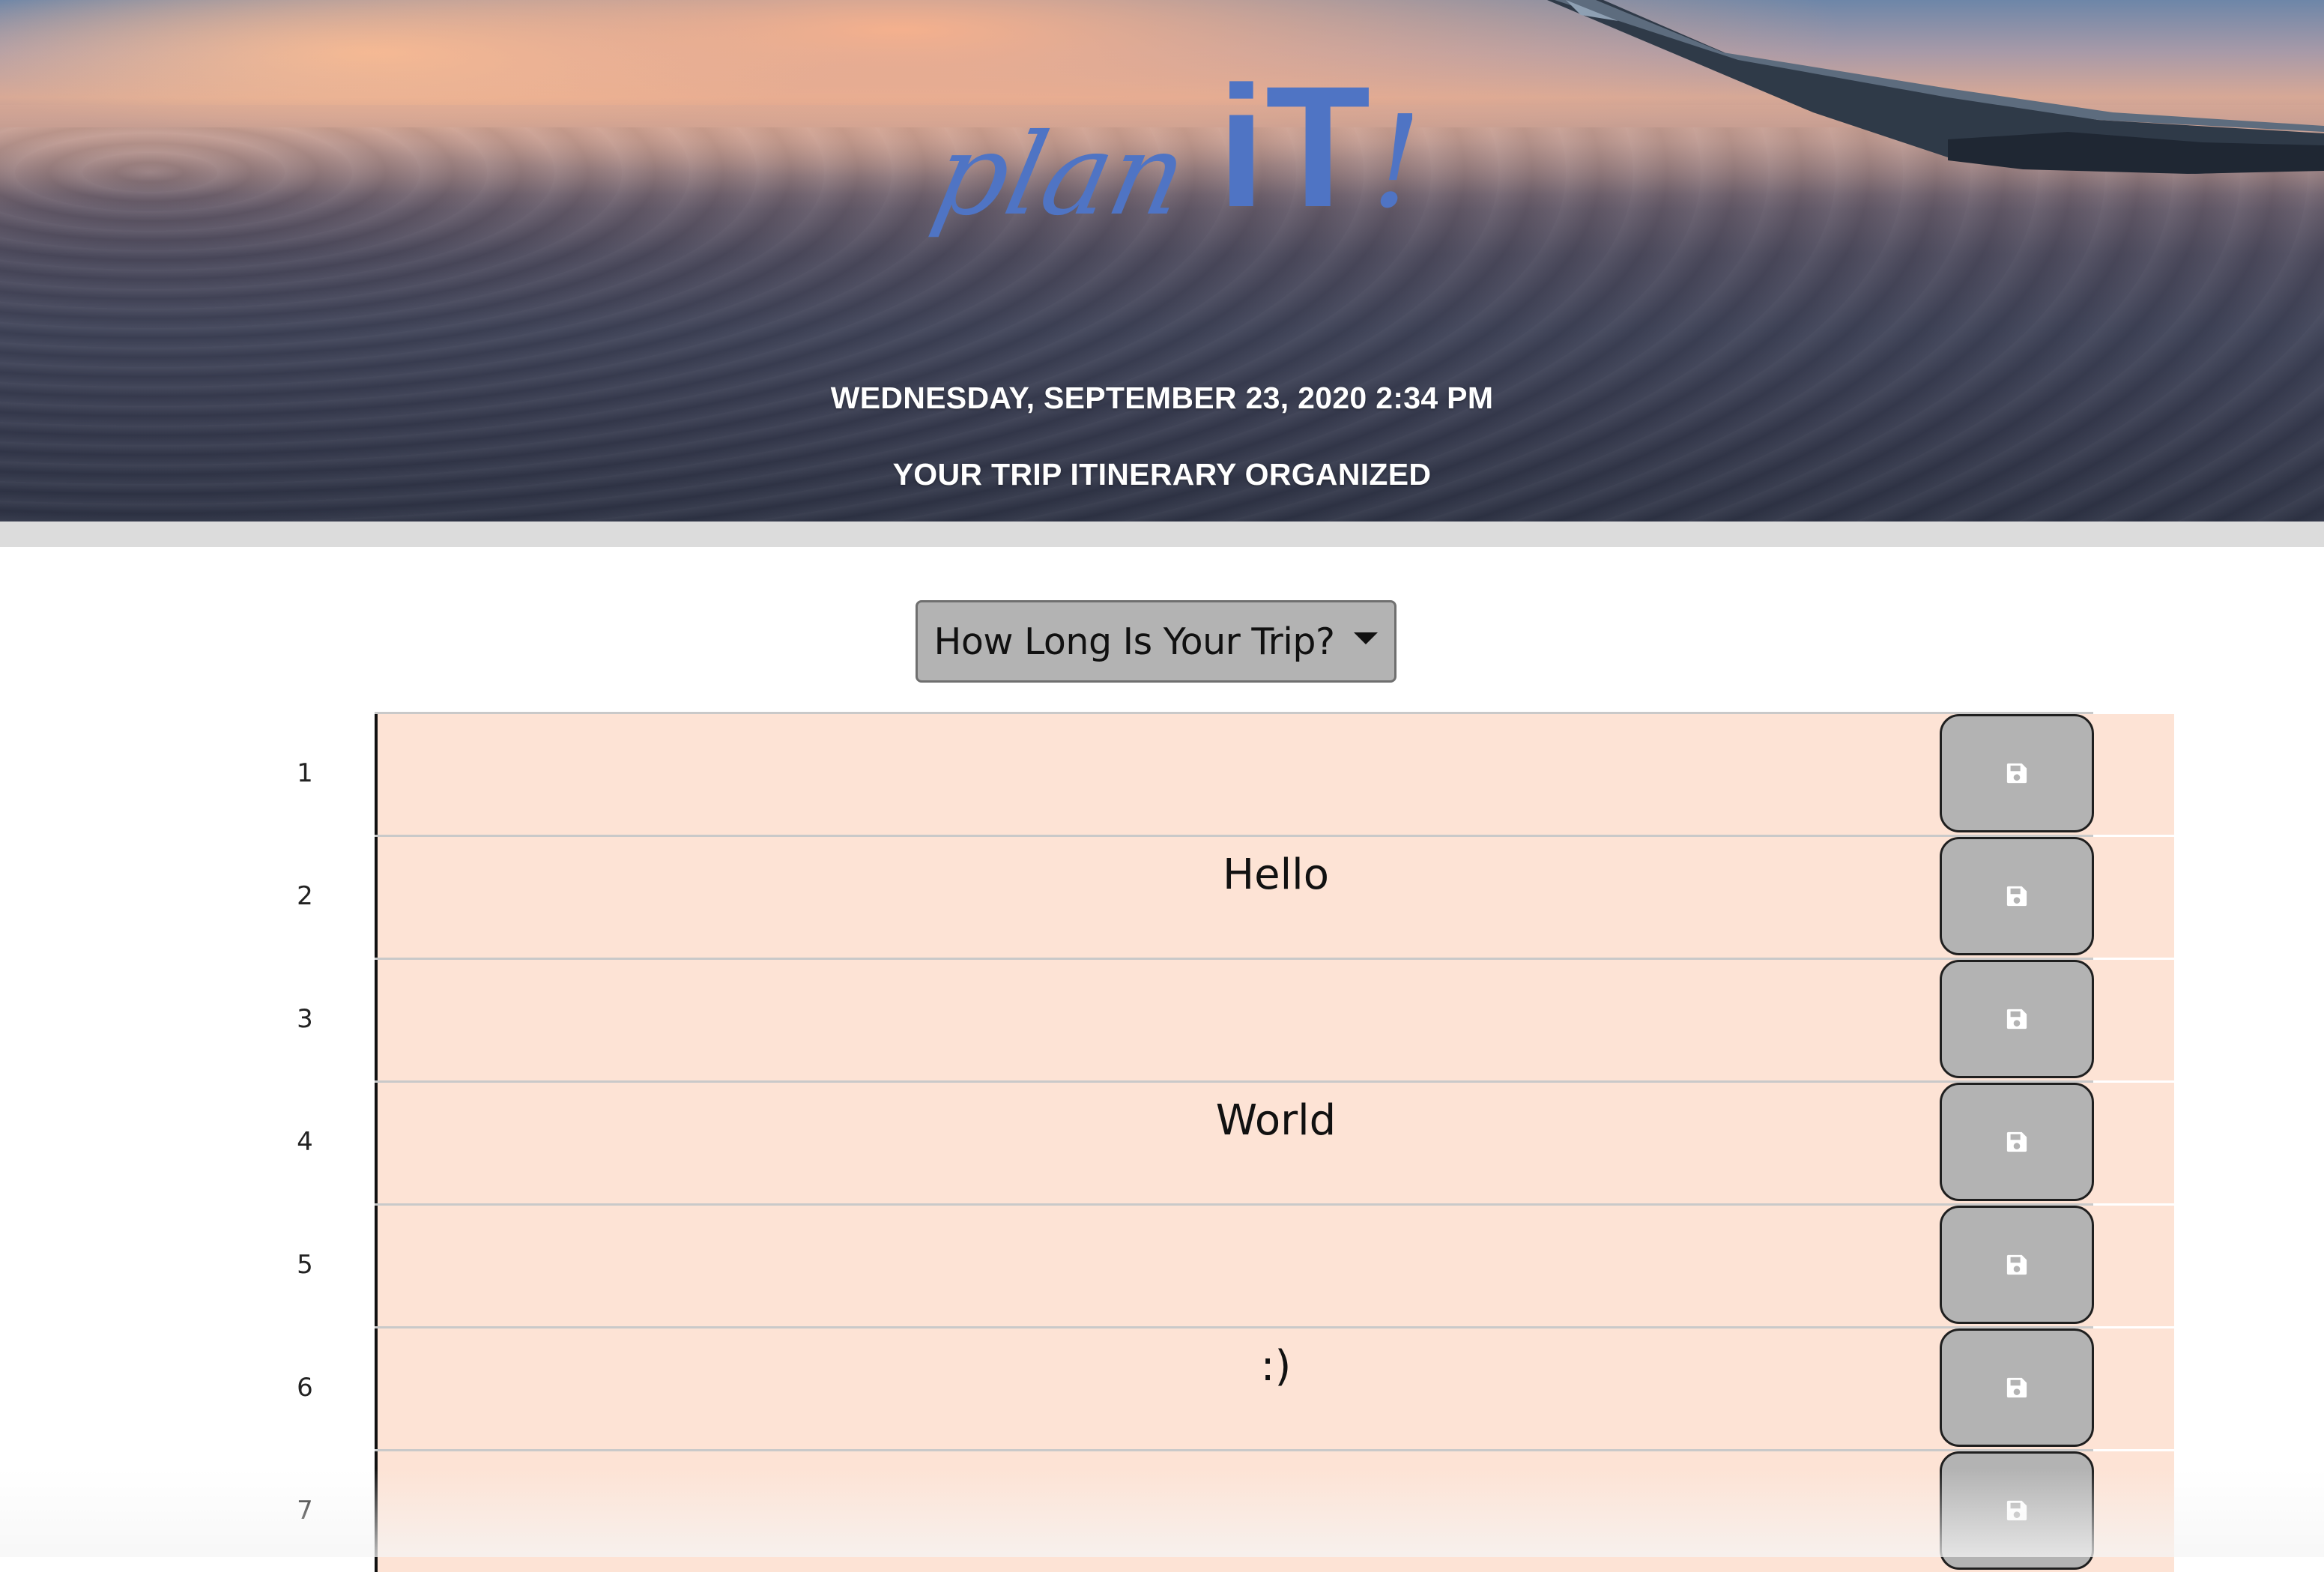 This screenshot has height=1572, width=2324. What do you see at coordinates (1274, 897) in the screenshot?
I see `day-entry-field: Hello` at bounding box center [1274, 897].